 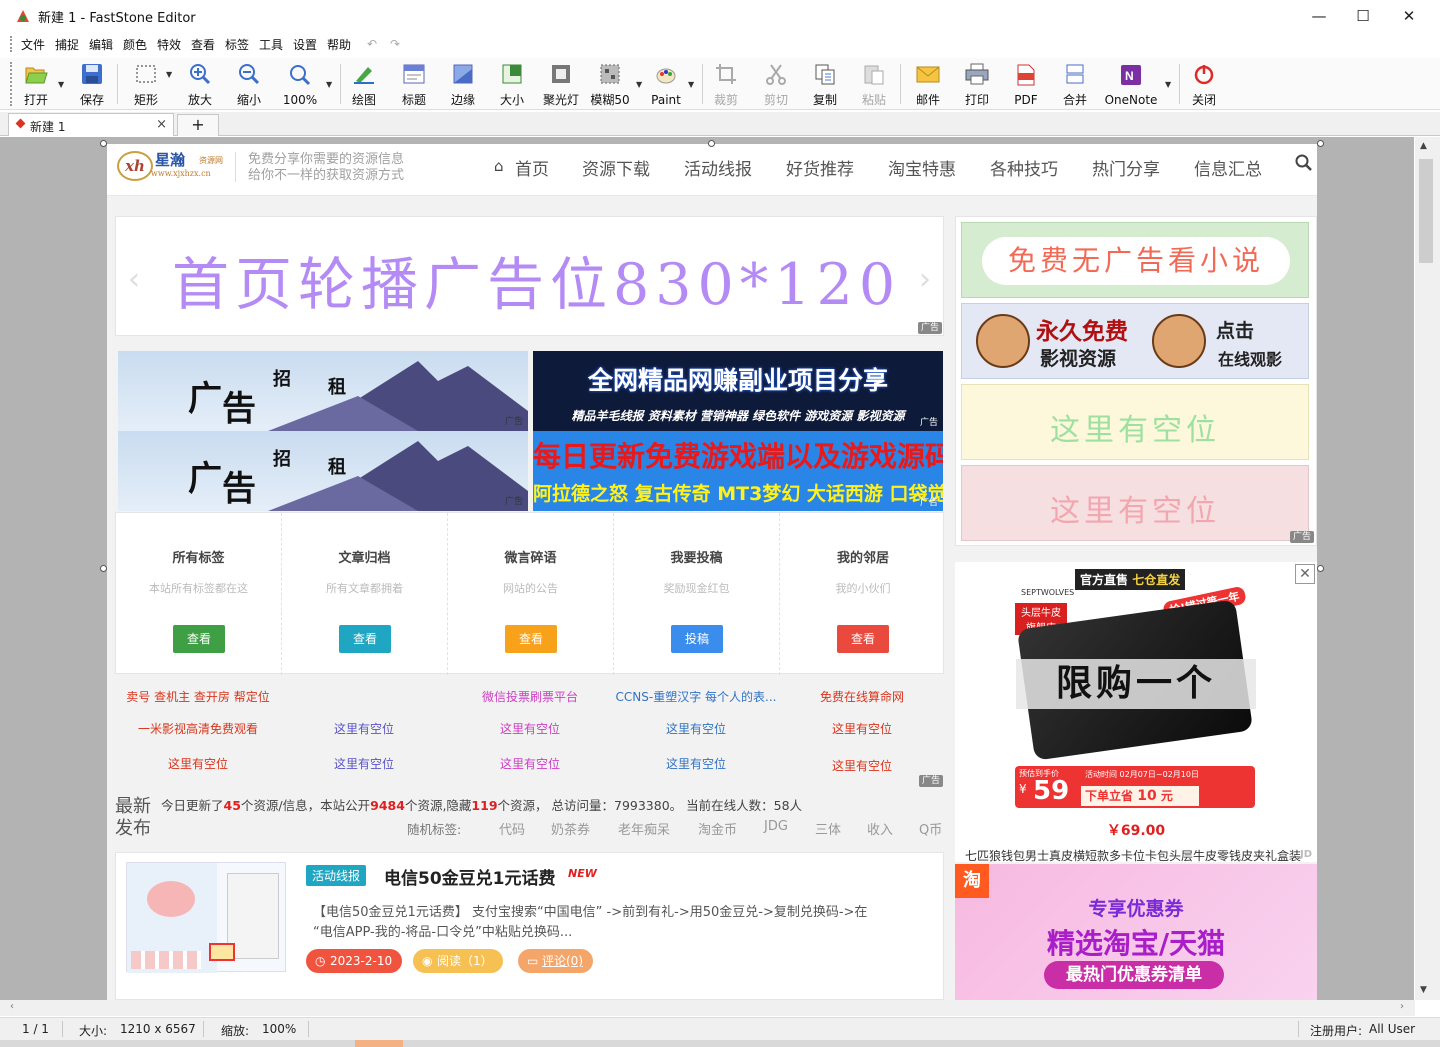 I want to click on nav-recommended: 好货推荐, so click(x=820, y=167).